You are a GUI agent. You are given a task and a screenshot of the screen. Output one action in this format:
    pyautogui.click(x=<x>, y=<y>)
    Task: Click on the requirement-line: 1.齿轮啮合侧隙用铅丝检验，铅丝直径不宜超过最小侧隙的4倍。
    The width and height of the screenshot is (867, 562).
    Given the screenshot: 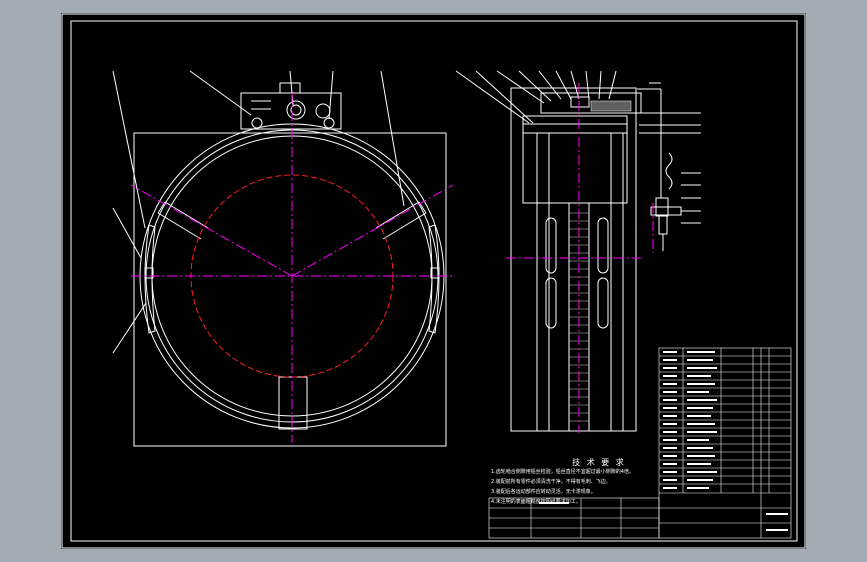 What is the action you would take?
    pyautogui.click(x=562, y=472)
    